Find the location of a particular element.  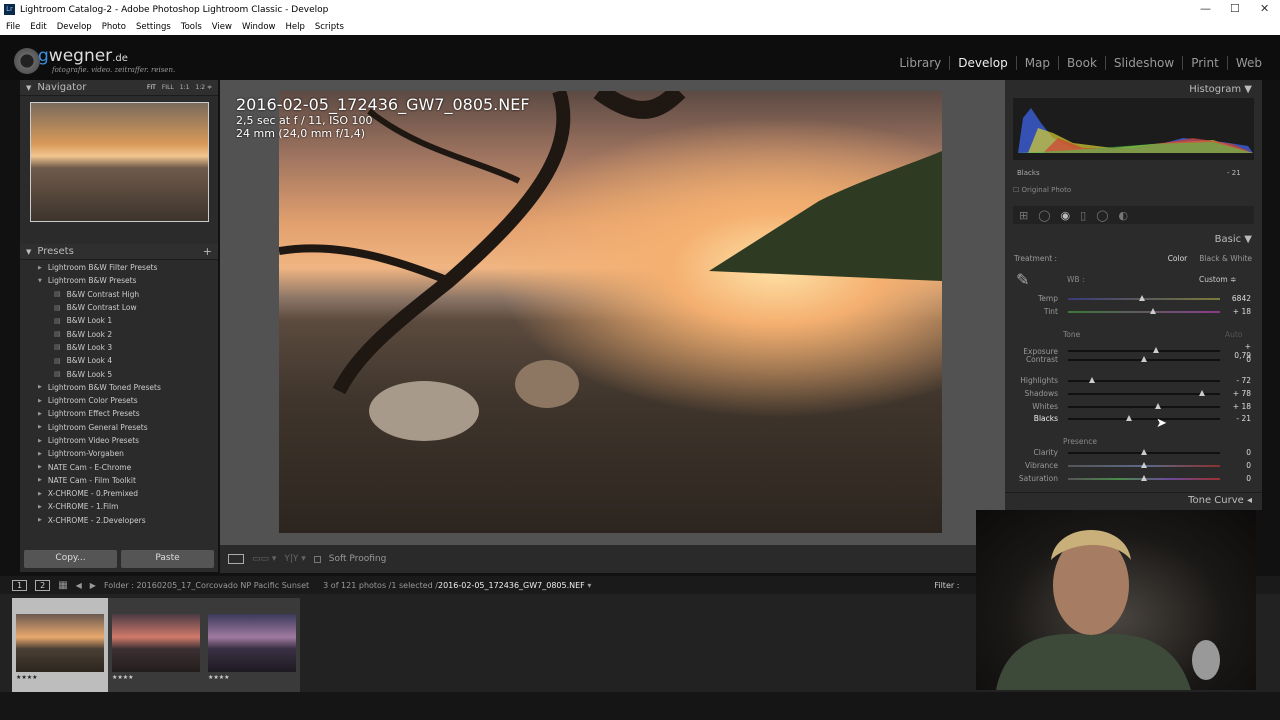

preset-item: B&W Look 5 is located at coordinates (119, 373).